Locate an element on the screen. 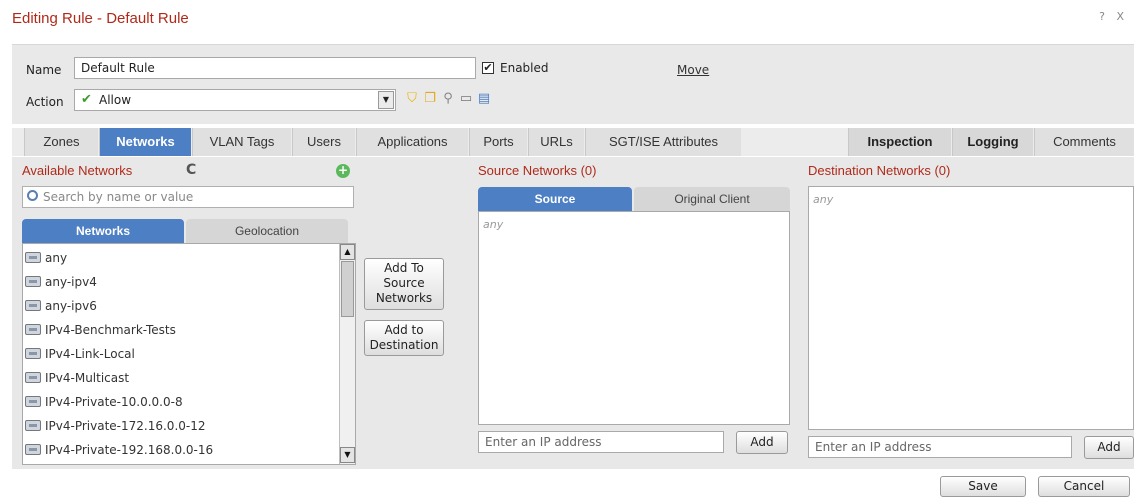 The width and height of the screenshot is (1134, 497). rule-name-input: Default Rule is located at coordinates (275, 68).